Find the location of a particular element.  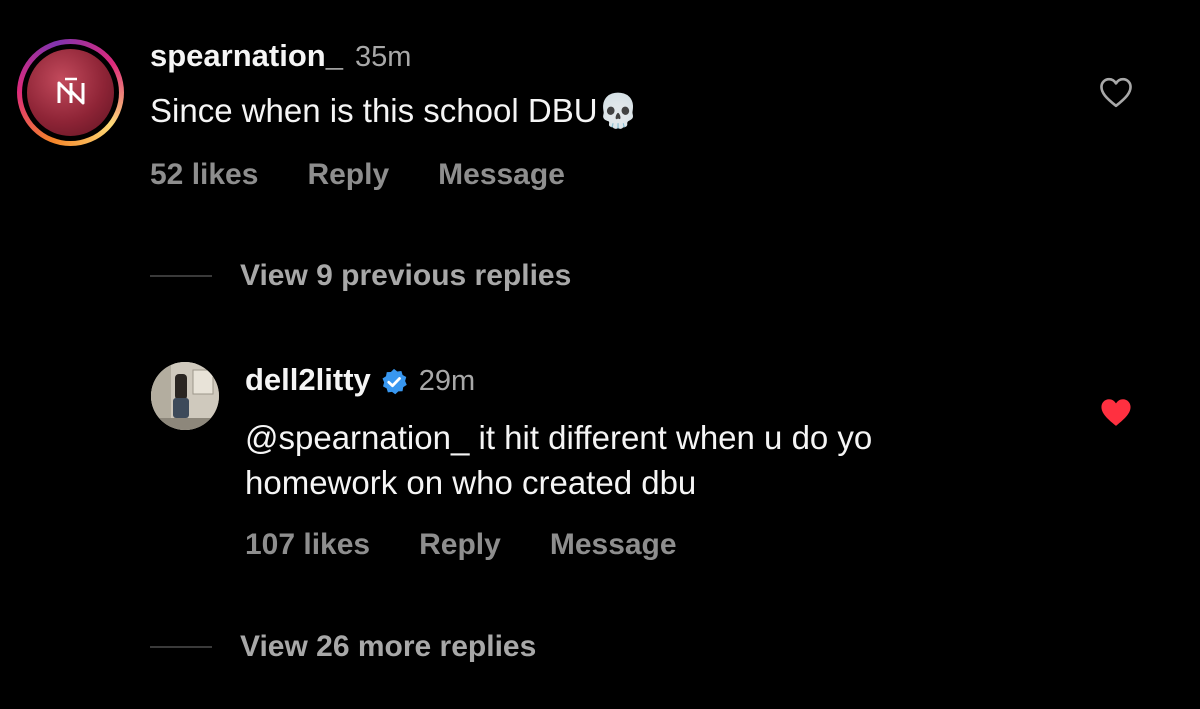

comment-body: Since when is this school DBU is located at coordinates (374, 110).